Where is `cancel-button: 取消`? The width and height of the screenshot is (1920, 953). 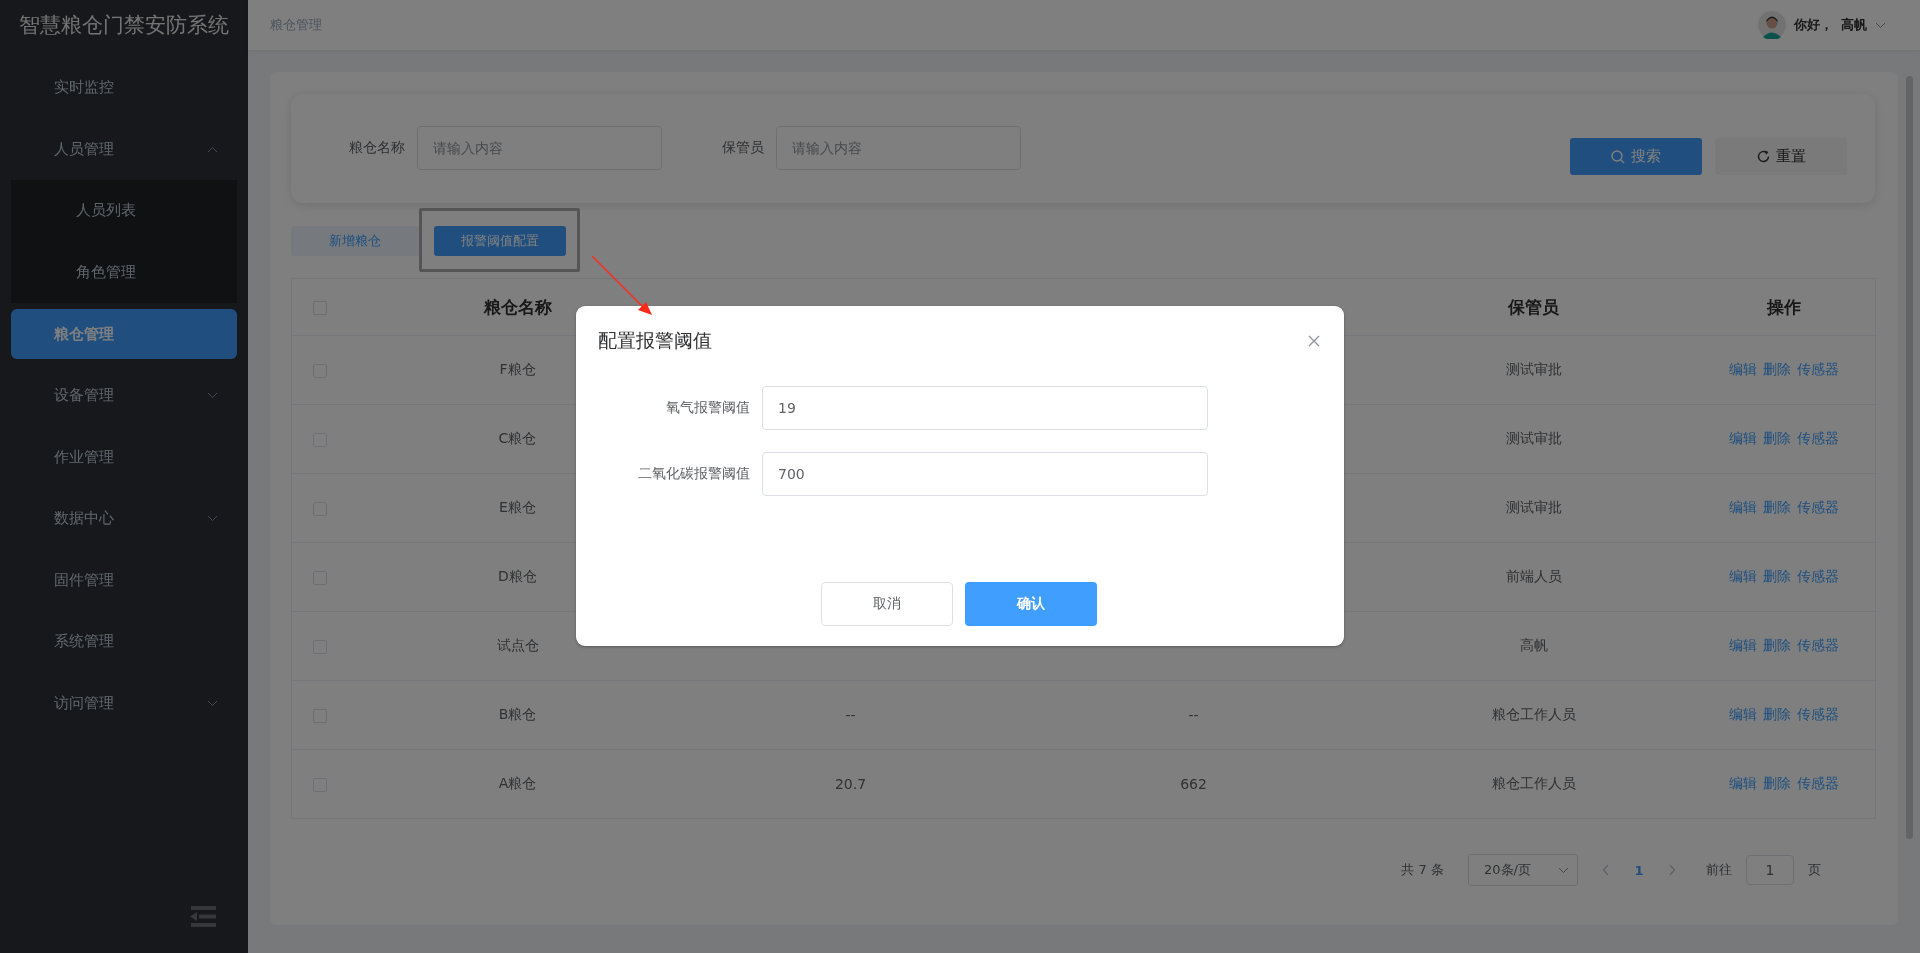
cancel-button: 取消 is located at coordinates (887, 604).